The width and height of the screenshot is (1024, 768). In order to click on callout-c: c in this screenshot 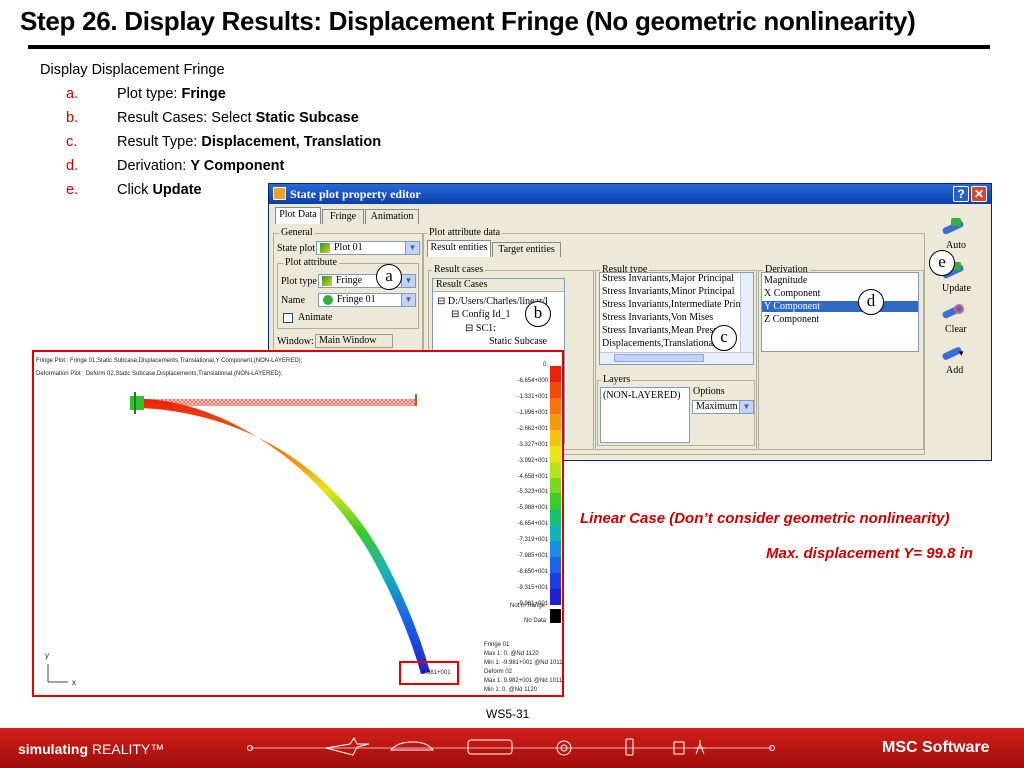, I will do `click(724, 338)`.